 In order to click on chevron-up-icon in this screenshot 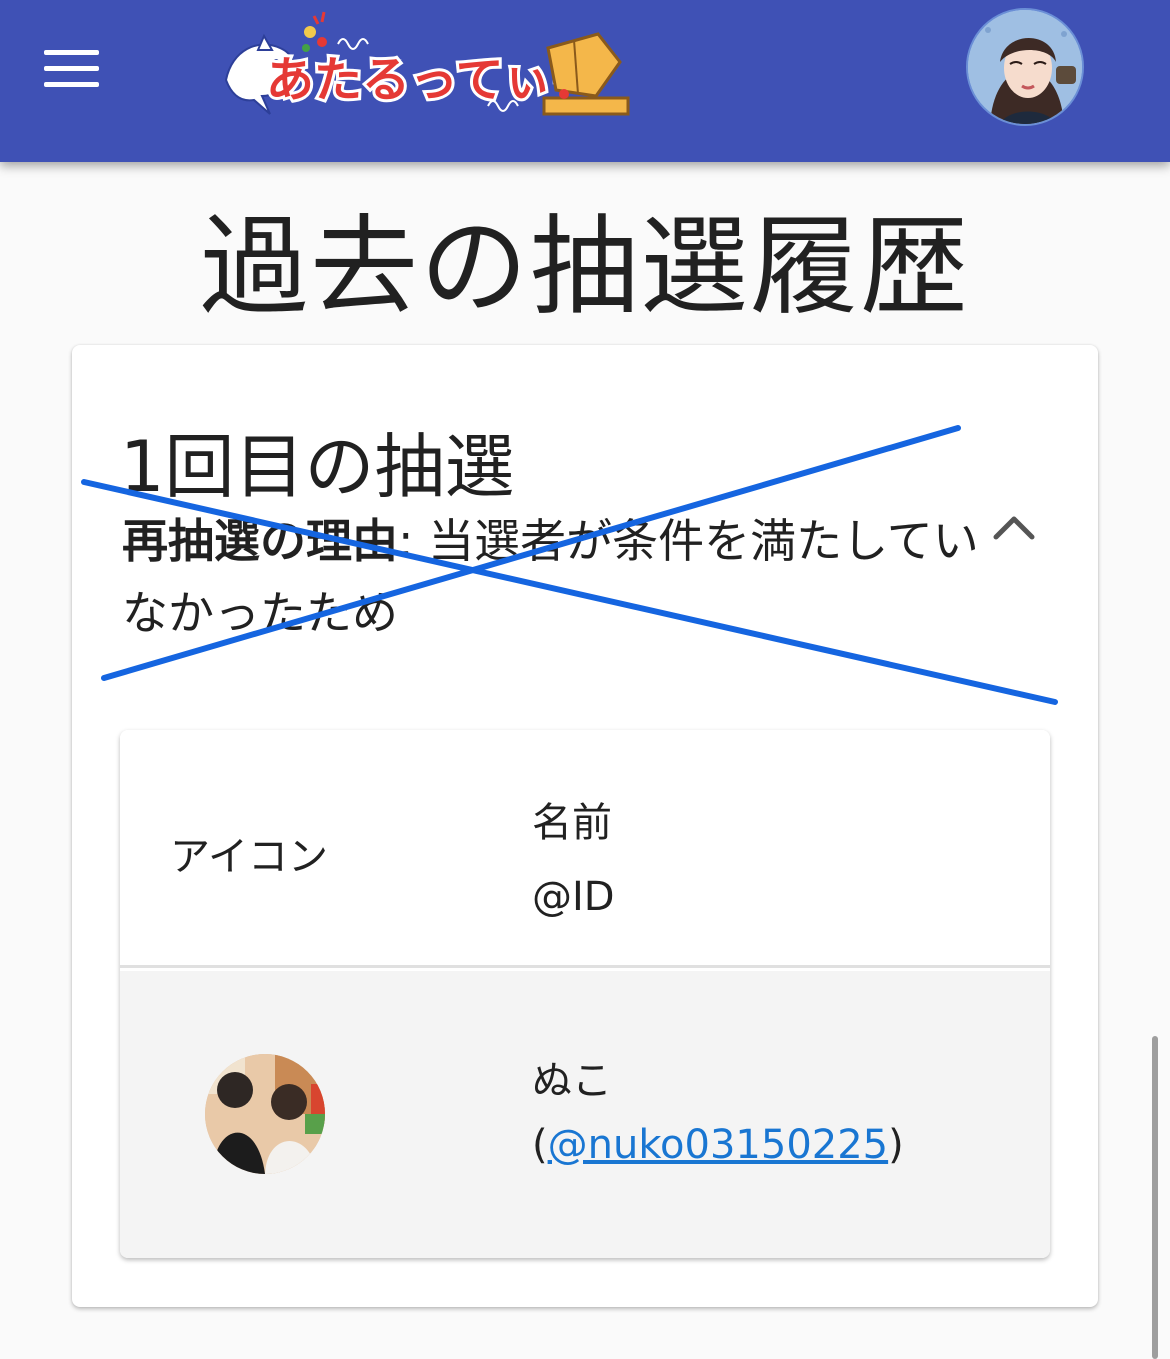, I will do `click(1014, 527)`.